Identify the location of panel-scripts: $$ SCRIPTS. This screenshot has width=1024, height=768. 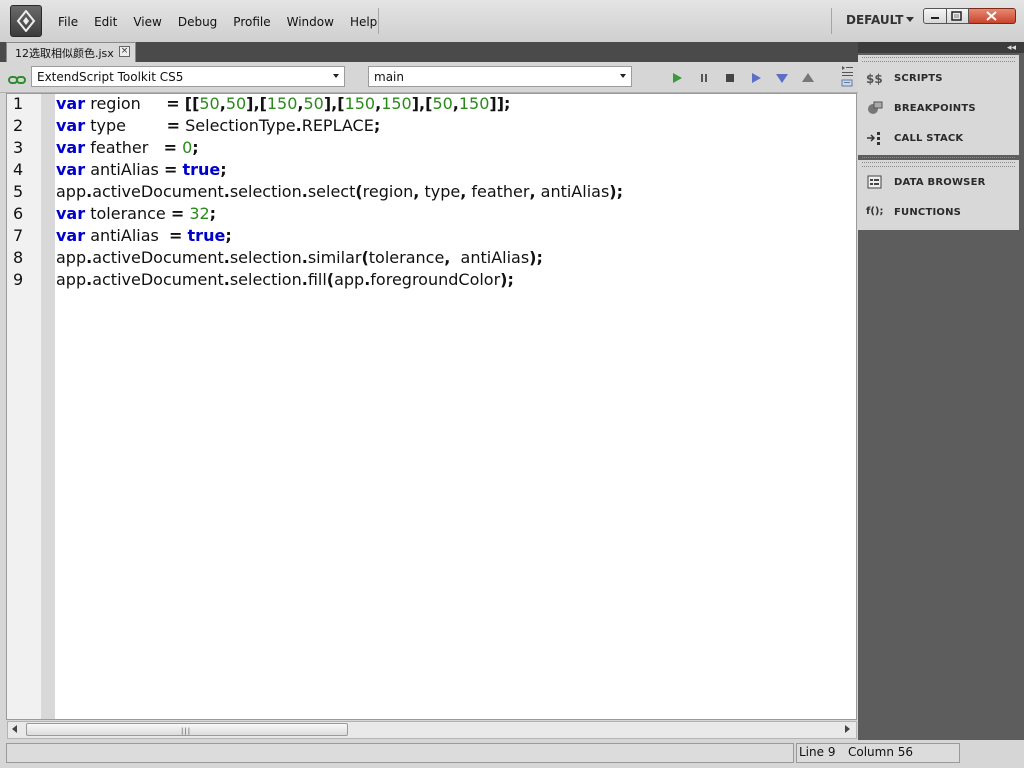
(904, 78).